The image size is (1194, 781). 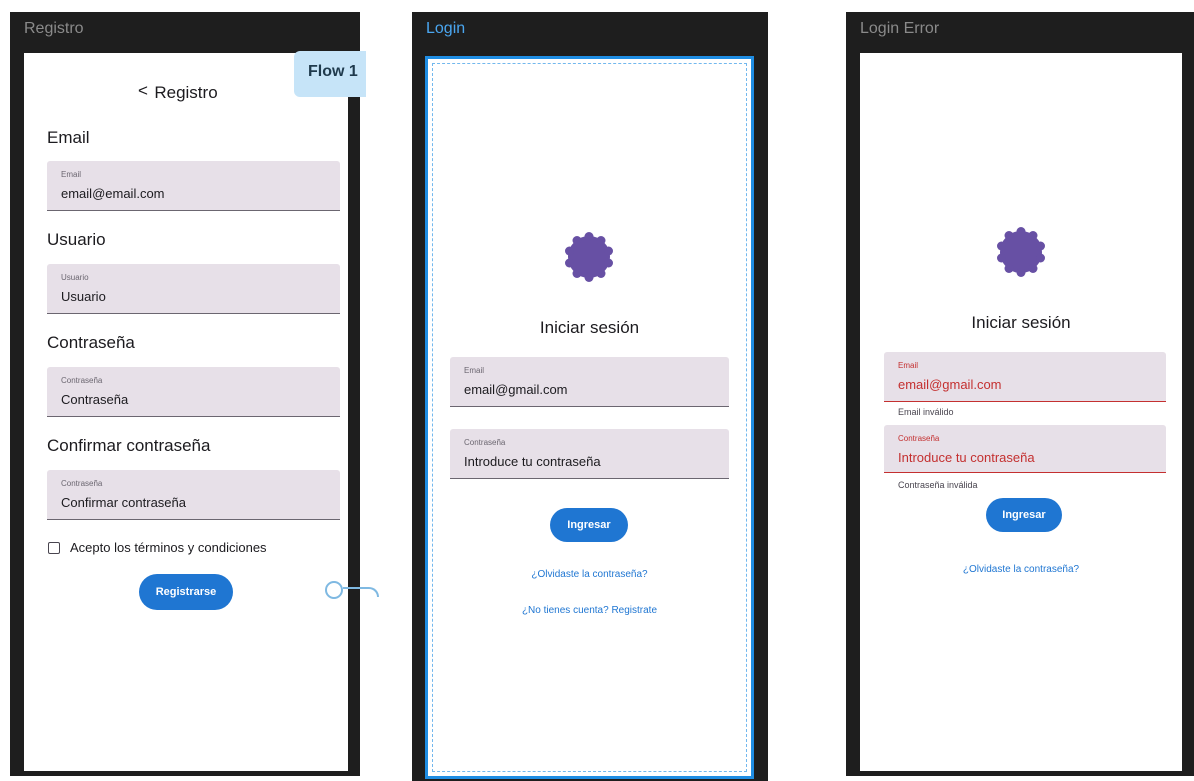 I want to click on password-error-text: Contraseña inválida, so click(x=938, y=485).